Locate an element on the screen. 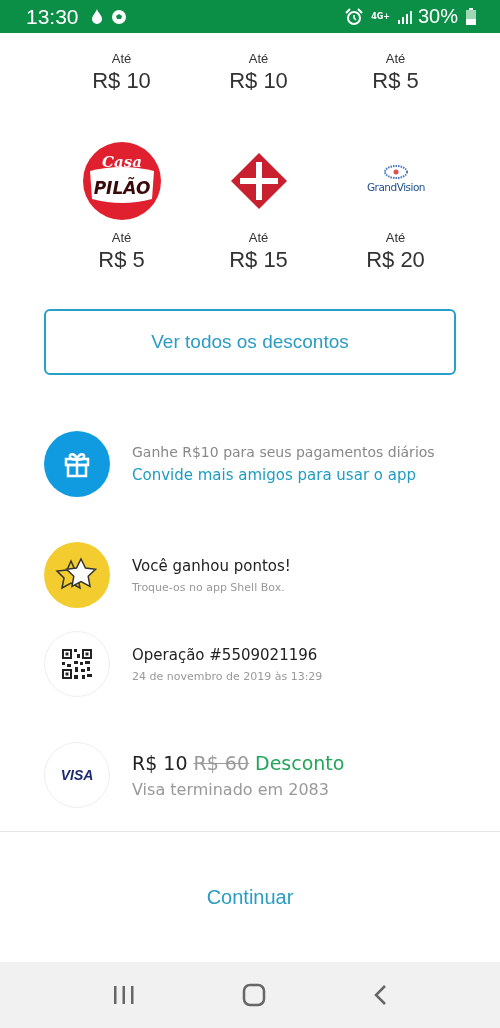 The width and height of the screenshot is (500, 1028). price: R$ 10 is located at coordinates (160, 762).